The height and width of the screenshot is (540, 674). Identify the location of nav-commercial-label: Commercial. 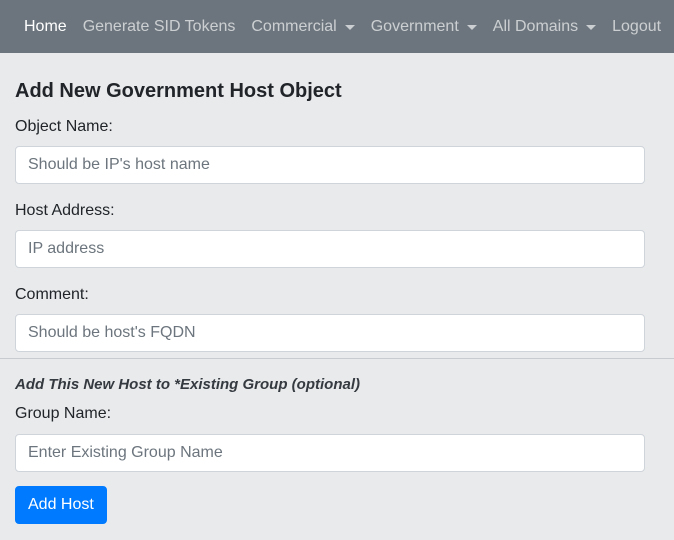
(294, 26).